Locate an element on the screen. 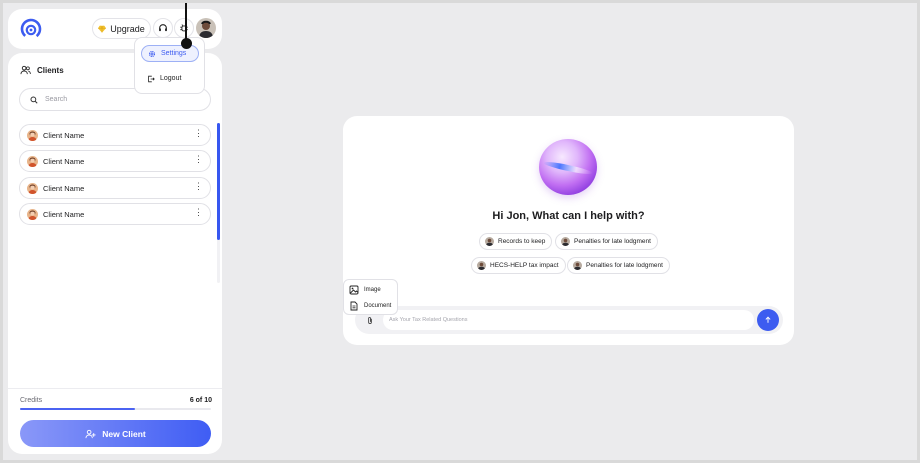 The image size is (920, 463). gem-icon is located at coordinates (102, 29).